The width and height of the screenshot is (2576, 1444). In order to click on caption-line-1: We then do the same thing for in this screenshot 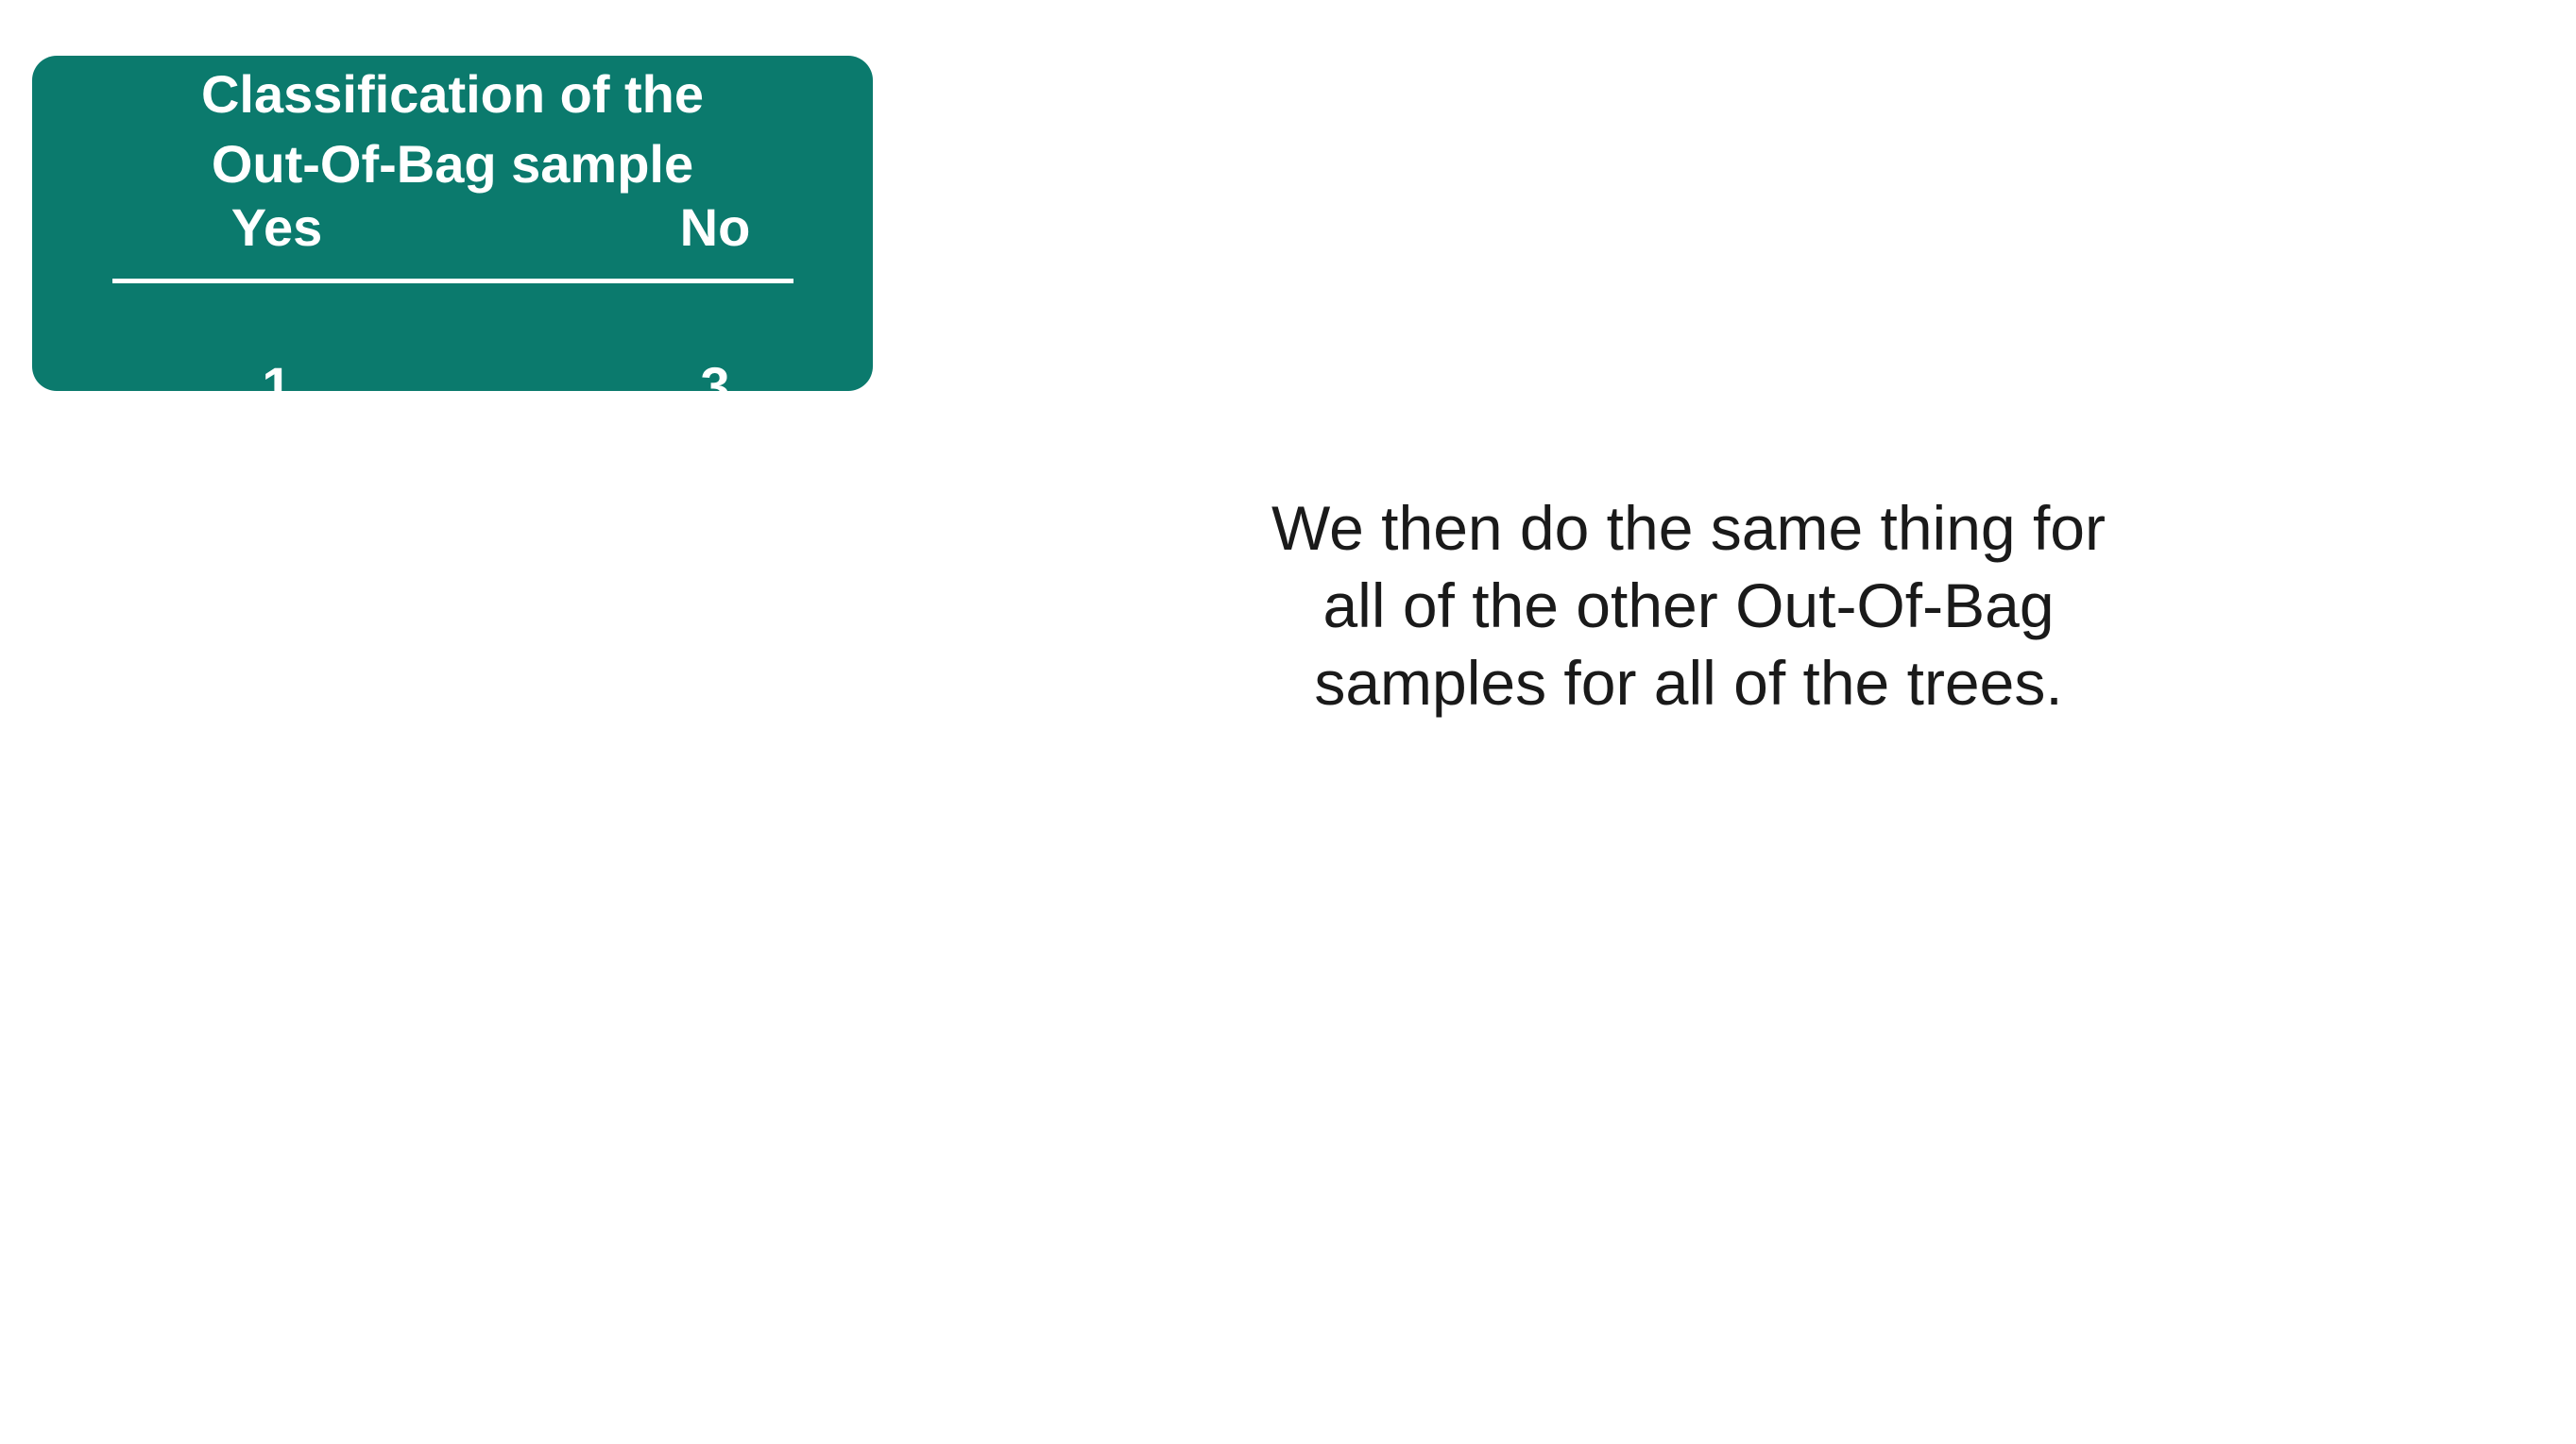, I will do `click(1688, 528)`.